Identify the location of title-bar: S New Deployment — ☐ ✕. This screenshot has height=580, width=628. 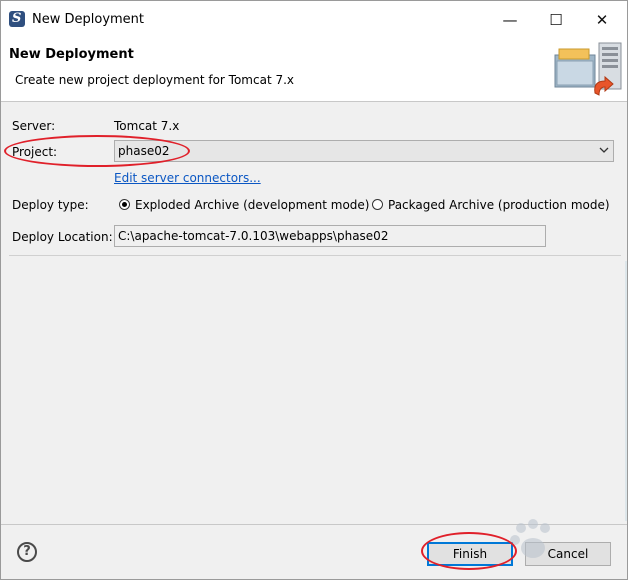
(314, 20).